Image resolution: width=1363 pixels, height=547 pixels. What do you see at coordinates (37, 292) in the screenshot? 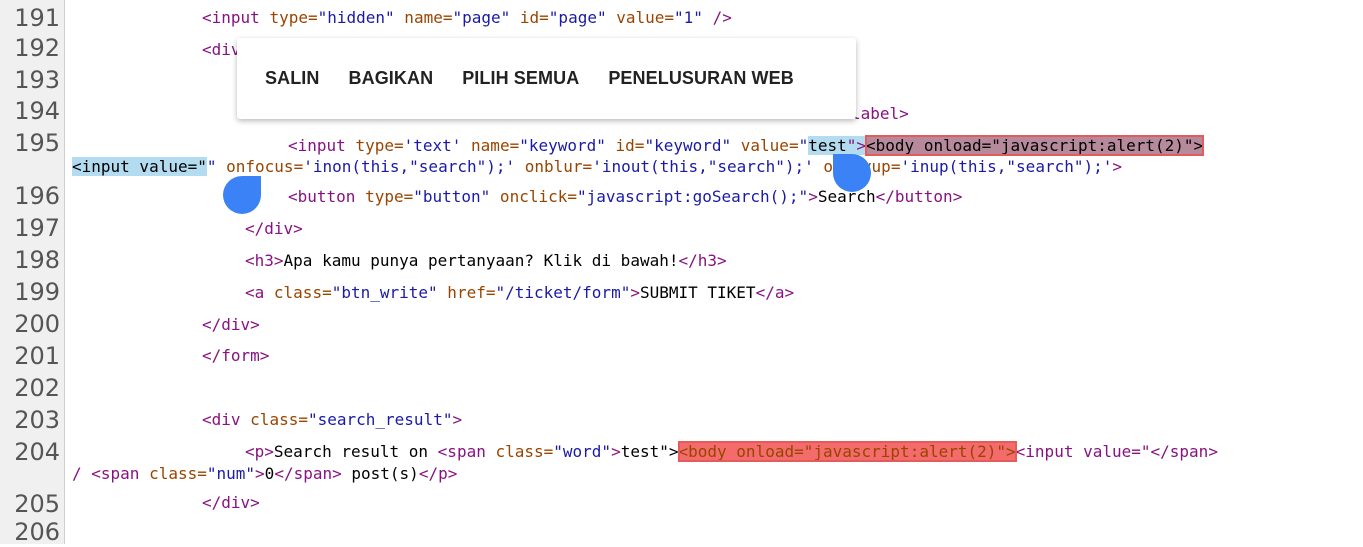
I see `line-number: 199` at bounding box center [37, 292].